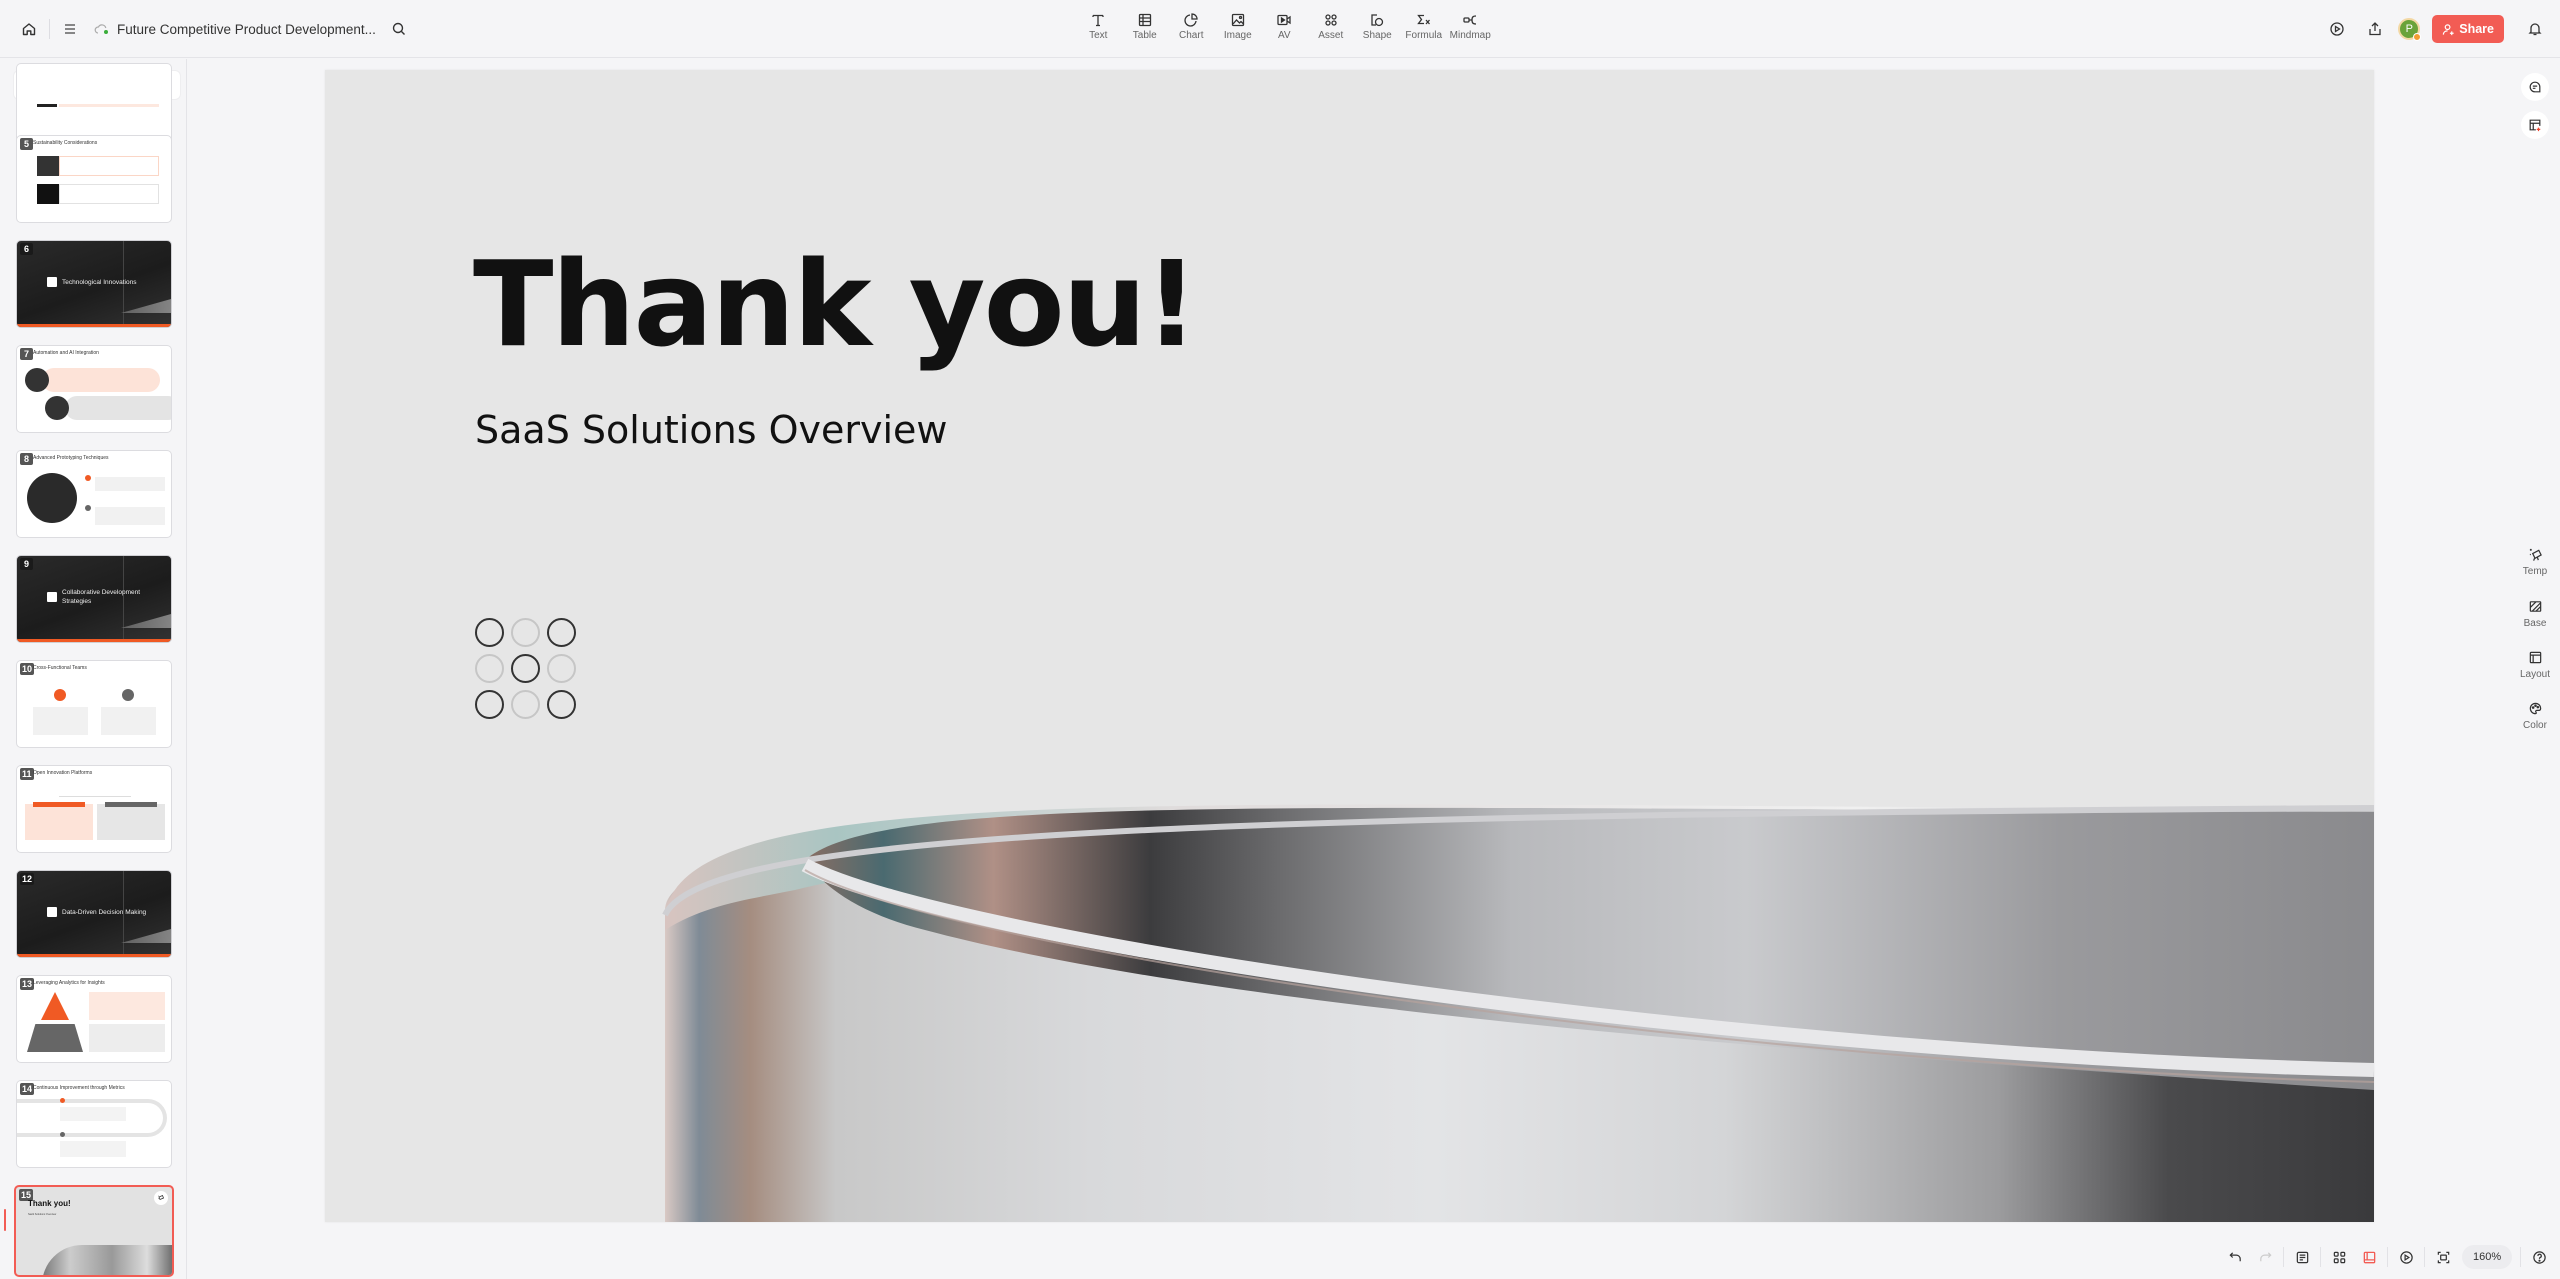 The height and width of the screenshot is (1279, 2560). Describe the element at coordinates (1284, 20) in the screenshot. I see `video-icon` at that location.